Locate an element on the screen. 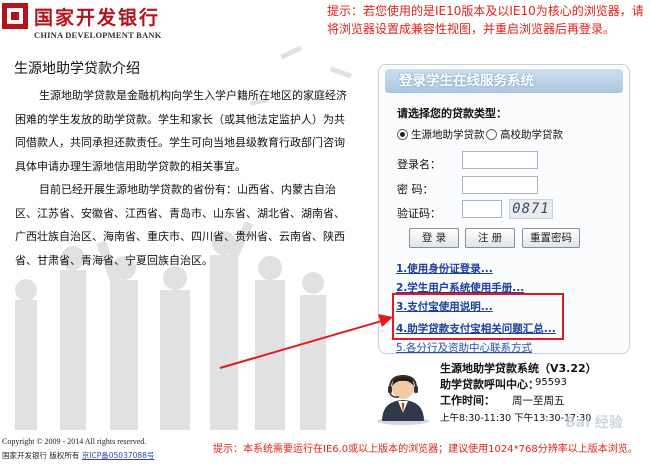 The image size is (650, 467). bank-name-en: CHINA DEVELOPMENT BANK is located at coordinates (98, 35).